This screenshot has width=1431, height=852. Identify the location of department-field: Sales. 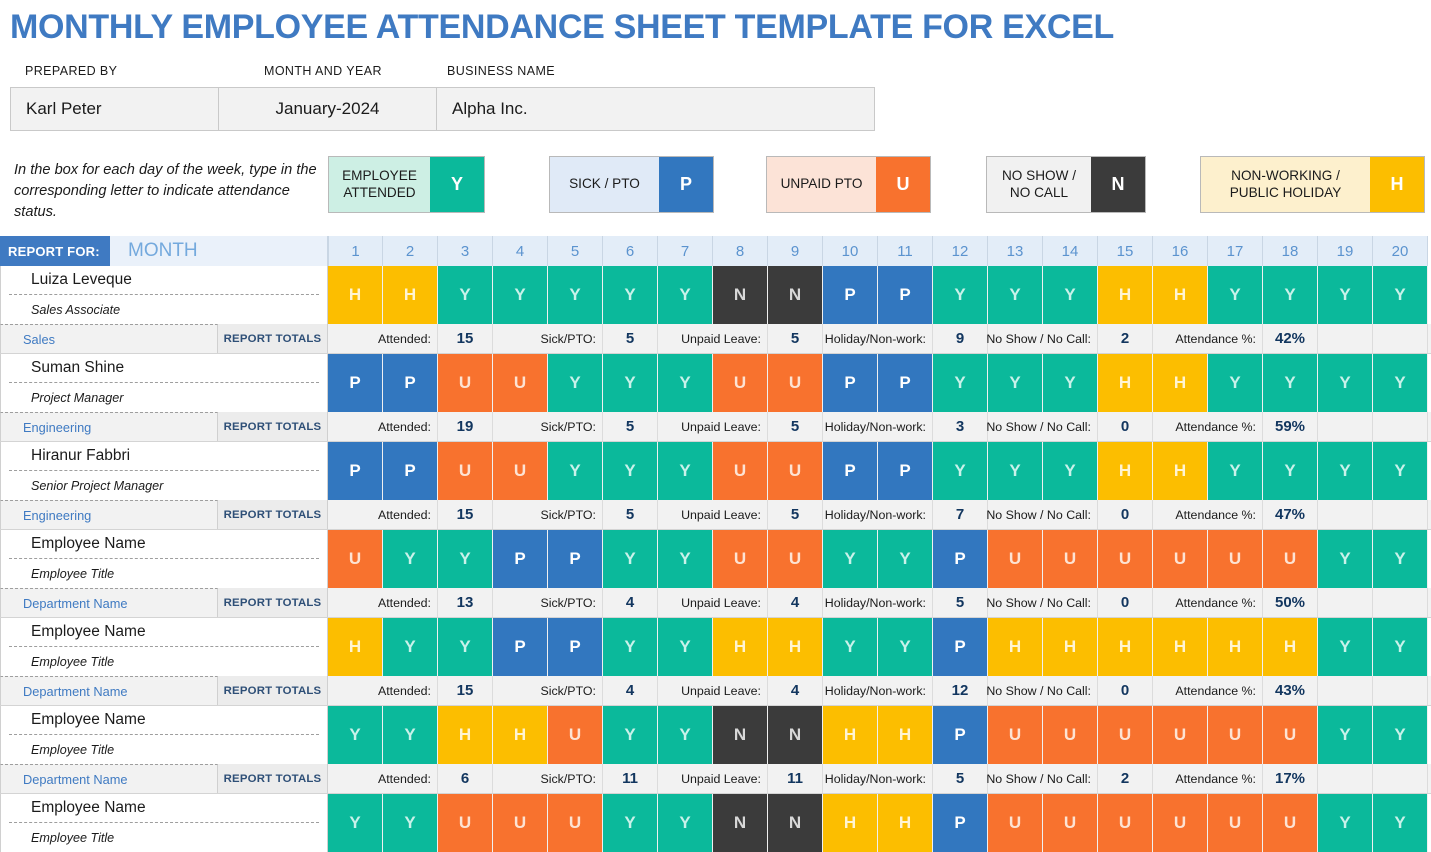
(109, 338).